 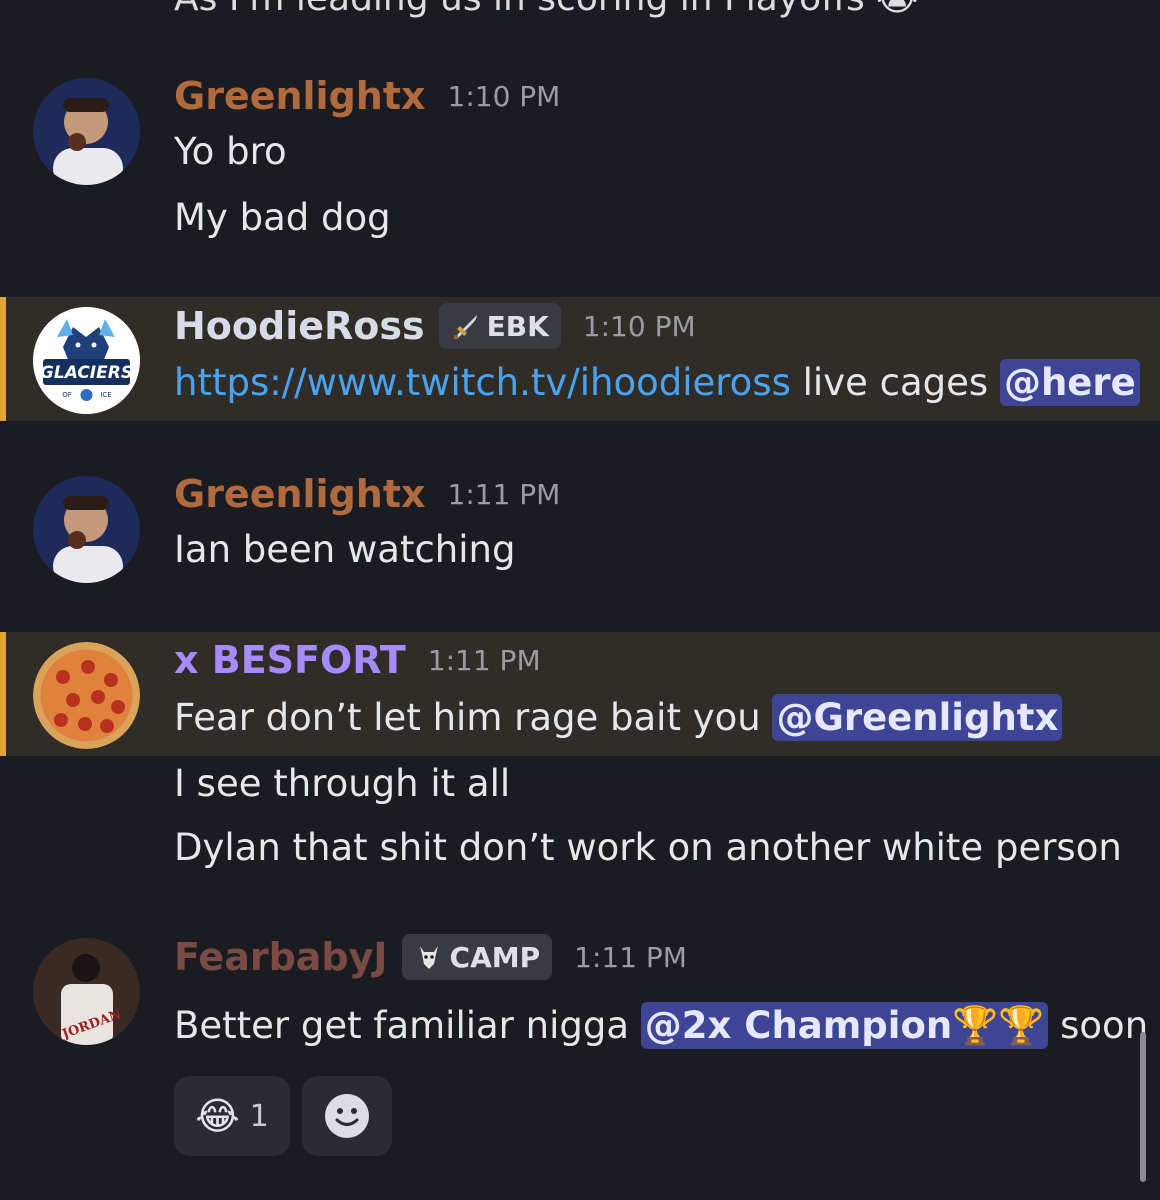 What do you see at coordinates (290, 660) in the screenshot?
I see `username: x BESFORT` at bounding box center [290, 660].